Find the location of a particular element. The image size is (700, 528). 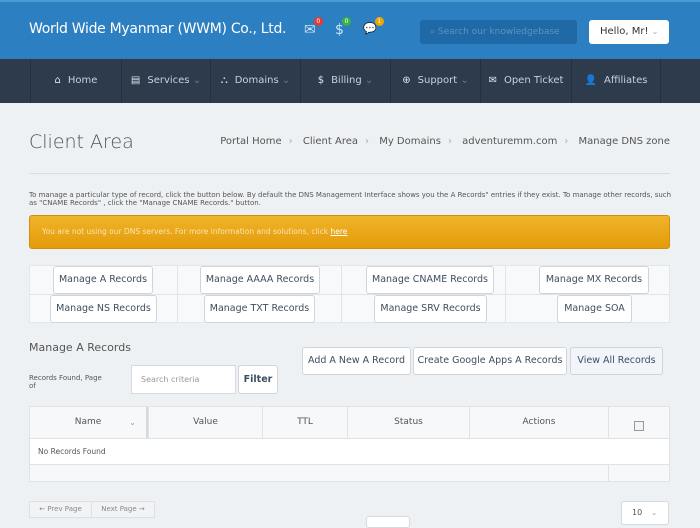

manage-cname-records-button: Manage CNAME Records is located at coordinates (430, 280).